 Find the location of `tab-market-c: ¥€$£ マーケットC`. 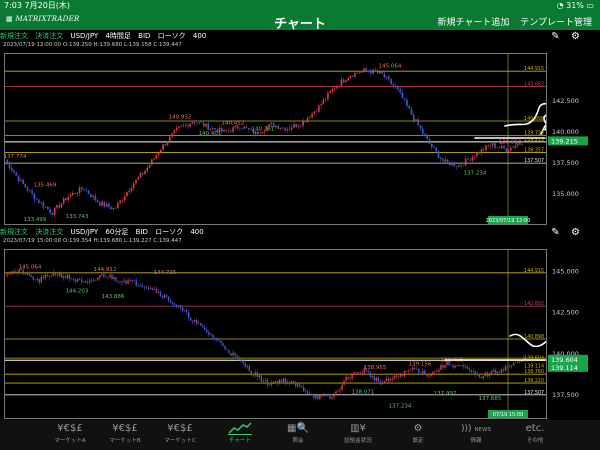

tab-market-c: ¥€$£ マーケットC is located at coordinates (180, 436).